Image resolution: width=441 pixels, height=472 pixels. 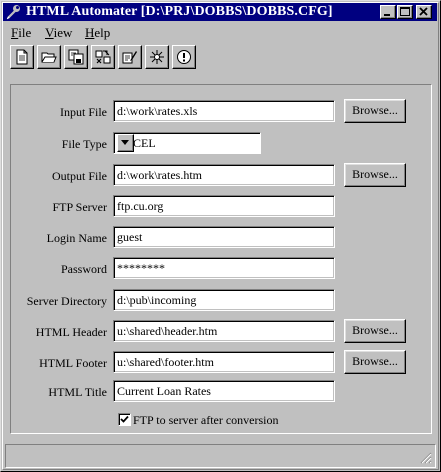 I want to click on about-button, so click(x=184, y=57).